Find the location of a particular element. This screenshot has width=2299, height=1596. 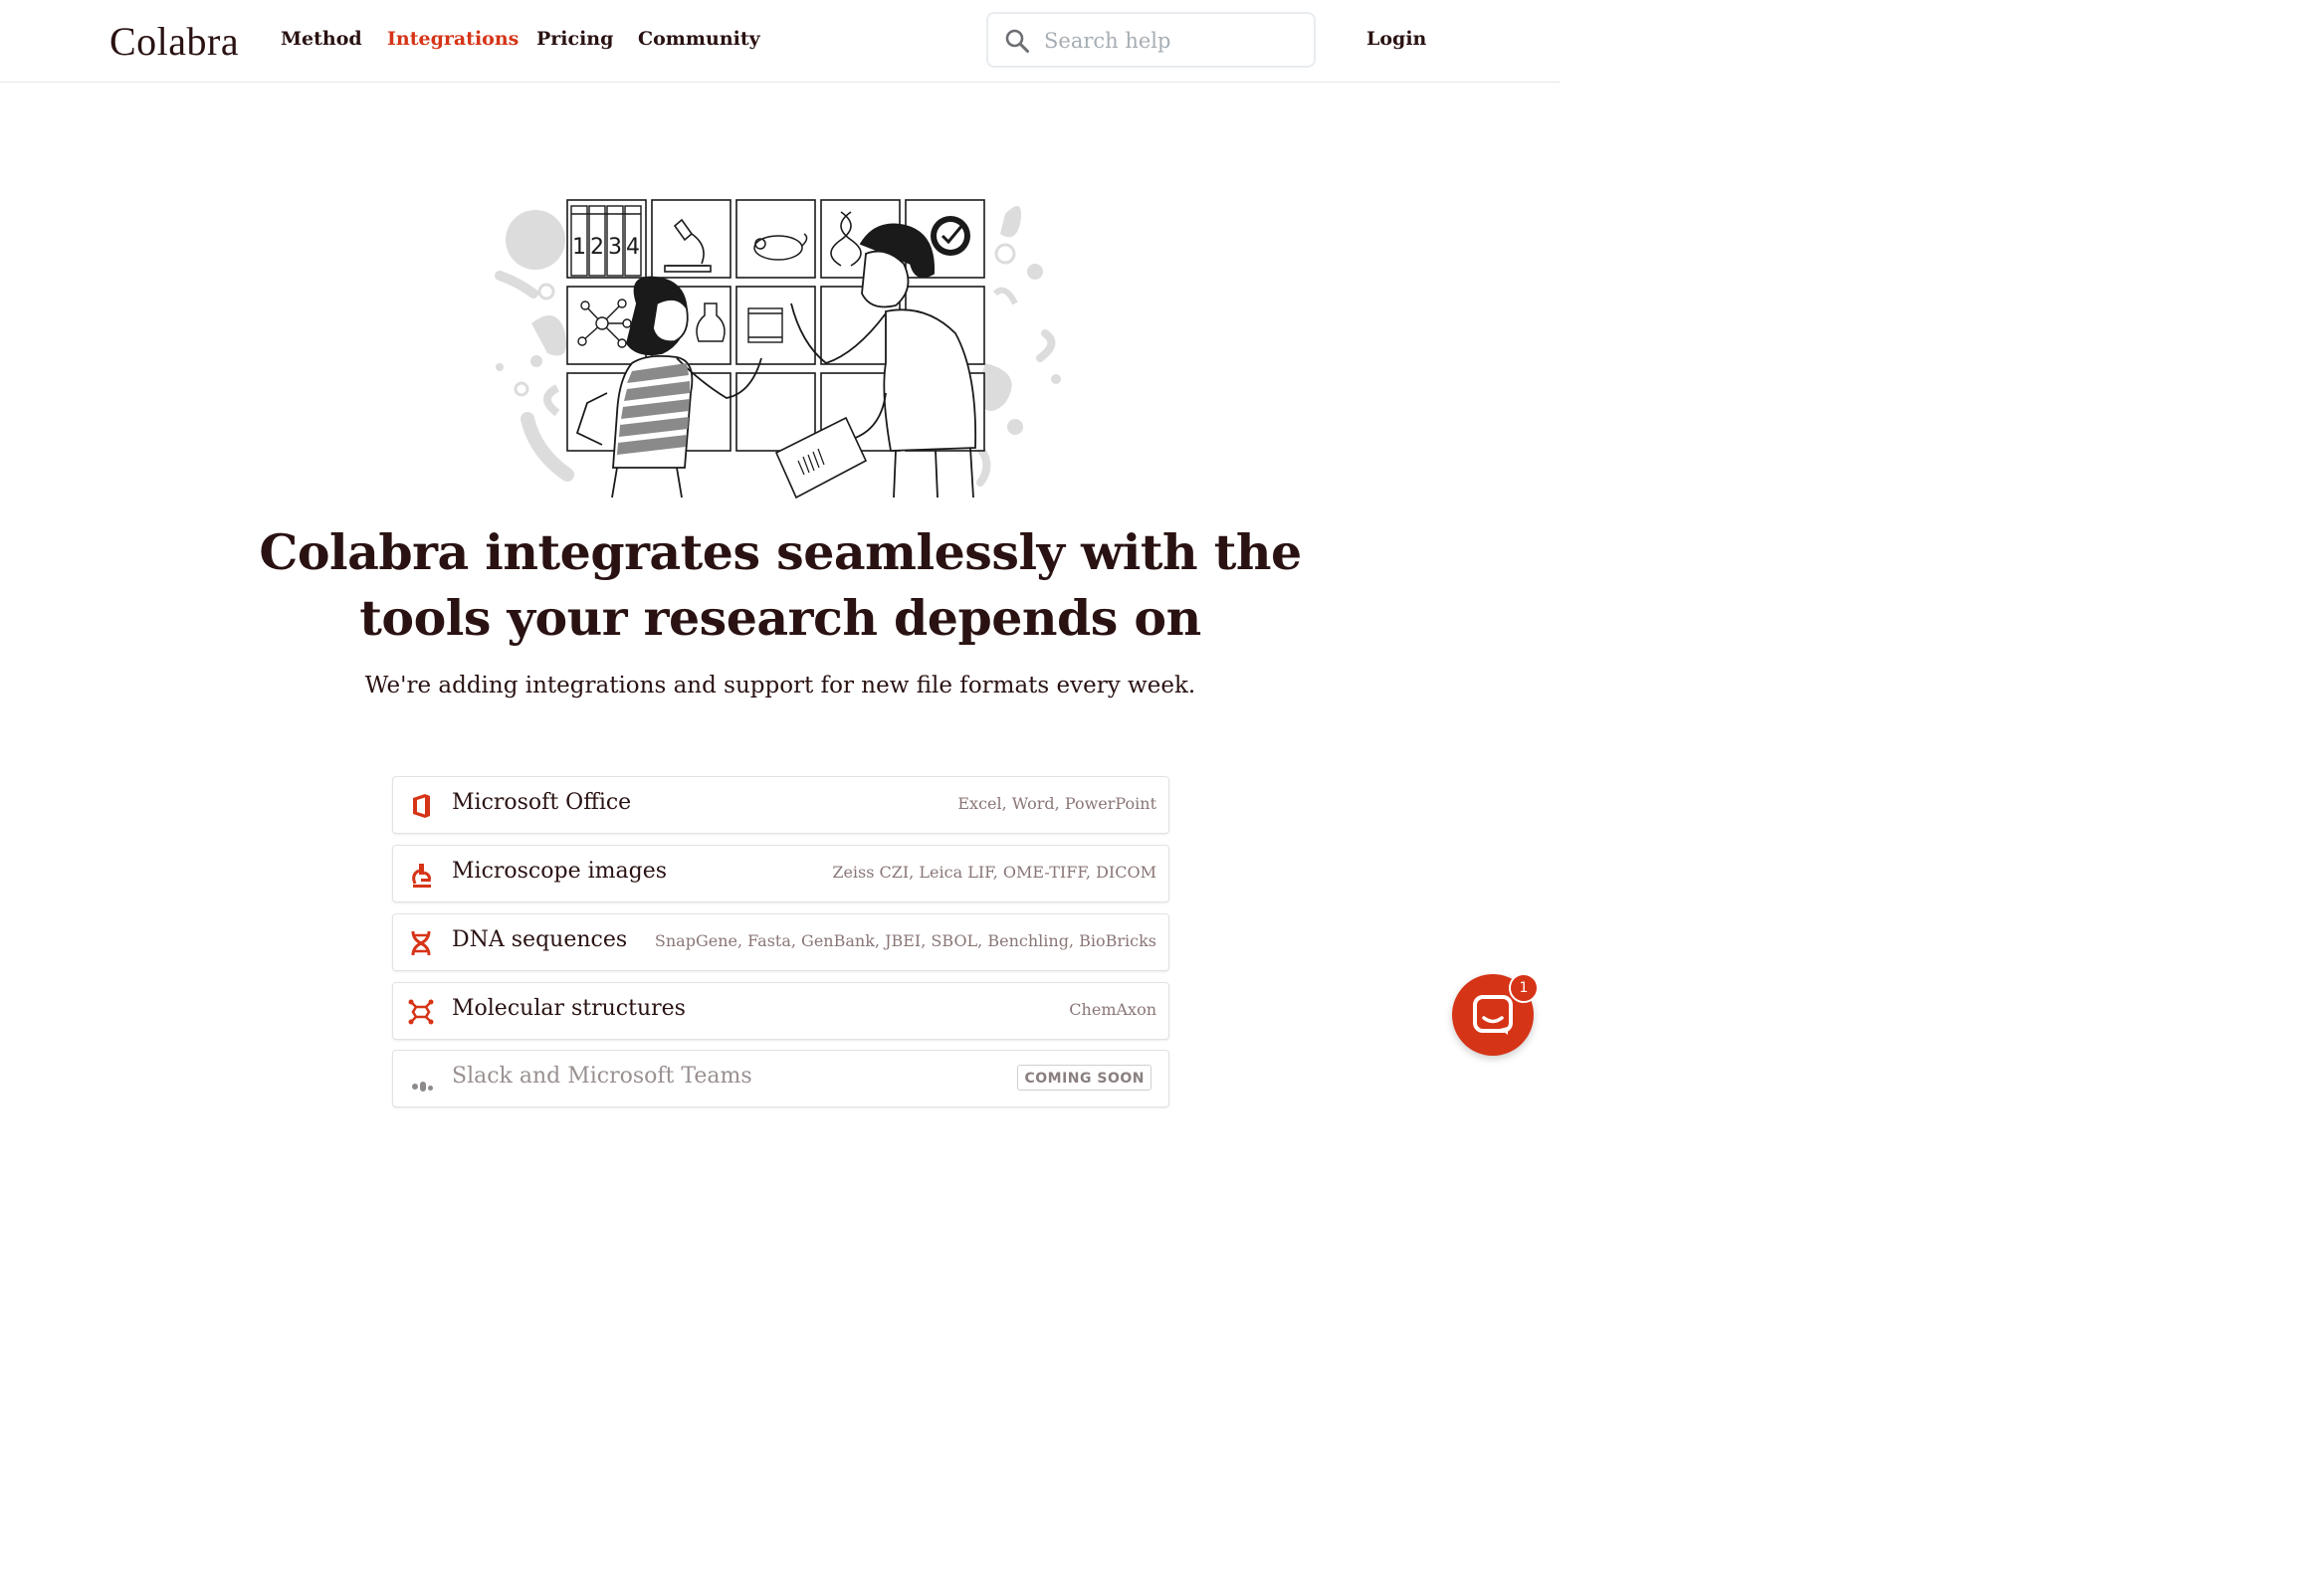

nav-link-pricing: Pricing is located at coordinates (574, 39).